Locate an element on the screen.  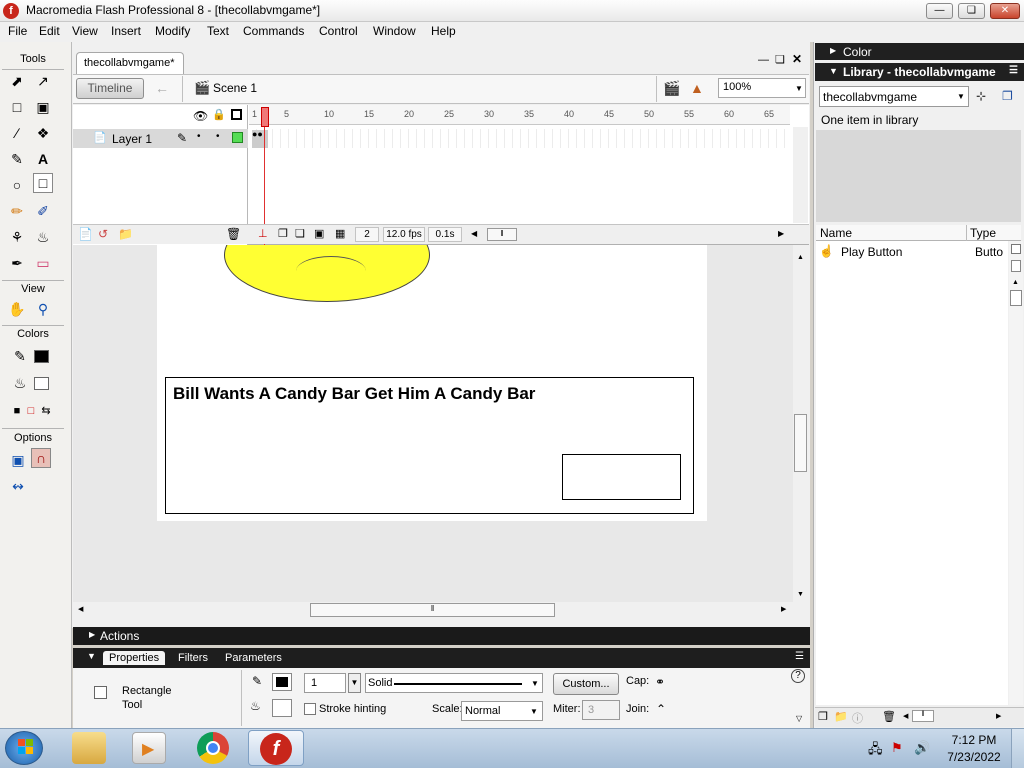
stroke-weight-input: 1 is located at coordinates (325, 683).